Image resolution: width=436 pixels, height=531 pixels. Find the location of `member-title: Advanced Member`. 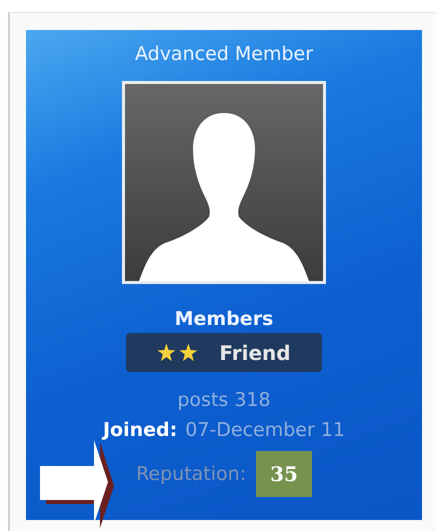

member-title: Advanced Member is located at coordinates (224, 54).